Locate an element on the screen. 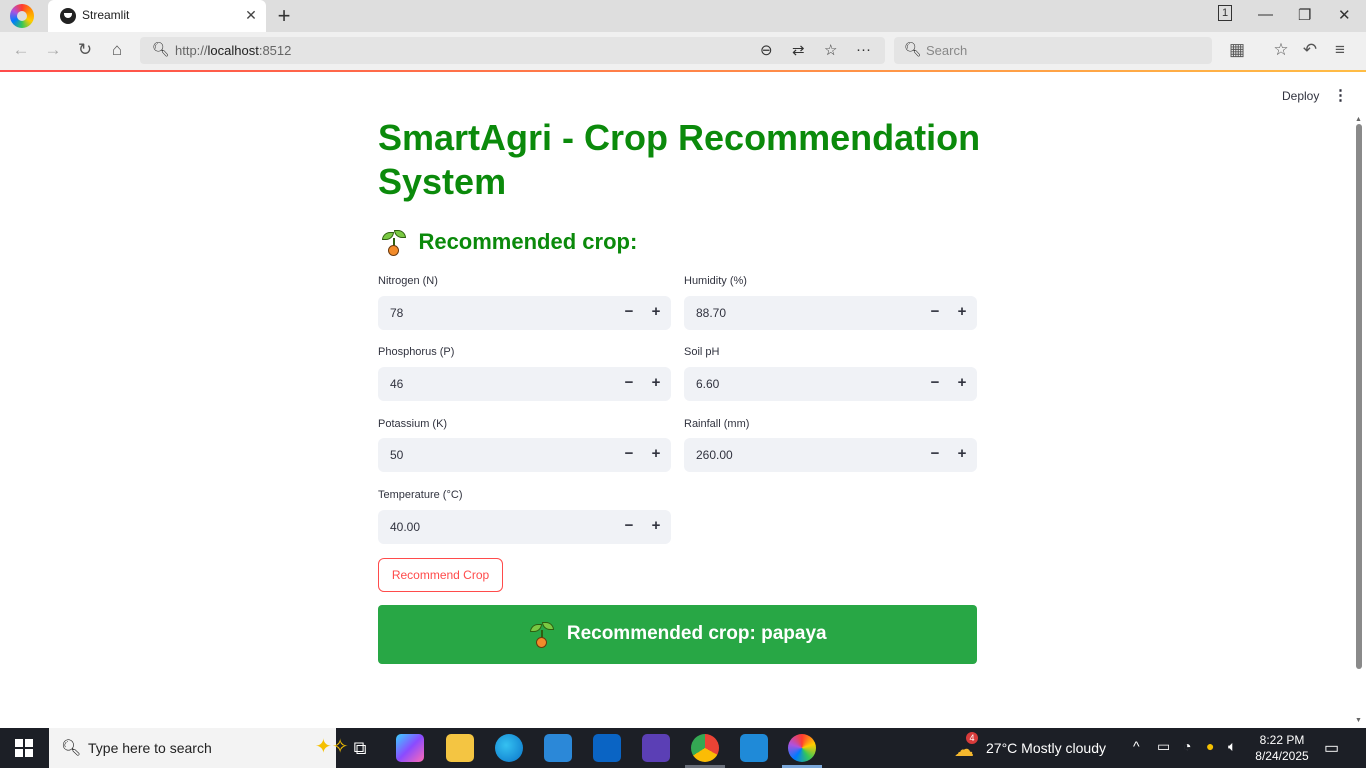 The image size is (1366, 768). edge-browser-icon is located at coordinates (509, 748).